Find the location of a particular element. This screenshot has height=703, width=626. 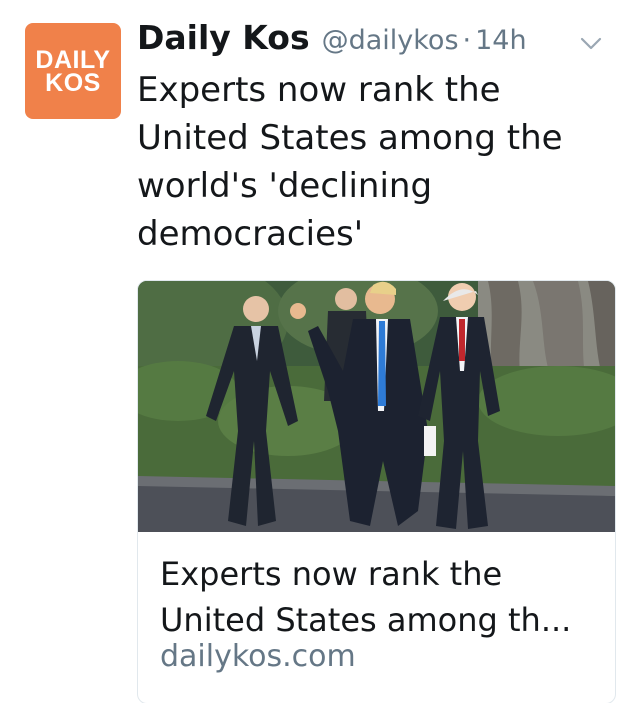

display-name: Daily Kos is located at coordinates (223, 37).